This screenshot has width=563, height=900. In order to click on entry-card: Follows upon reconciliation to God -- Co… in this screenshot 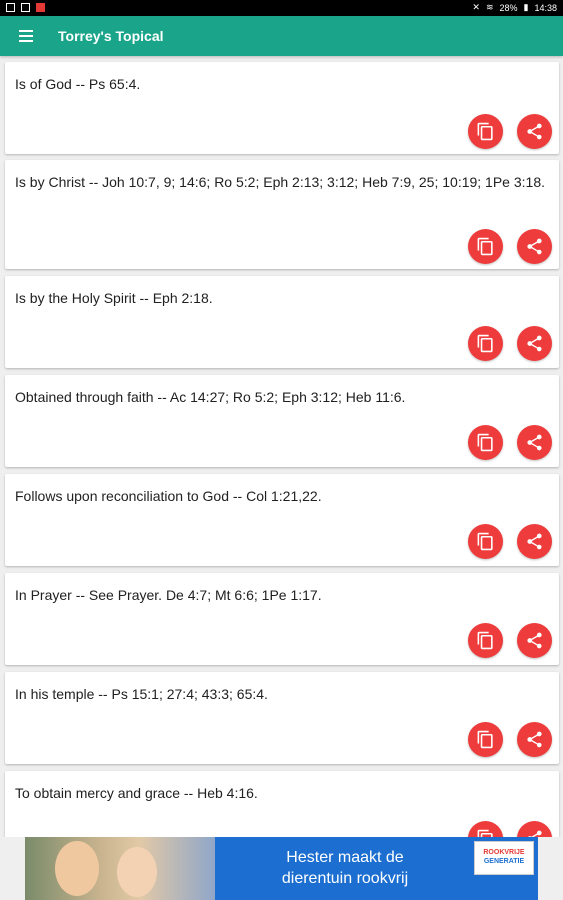, I will do `click(282, 520)`.